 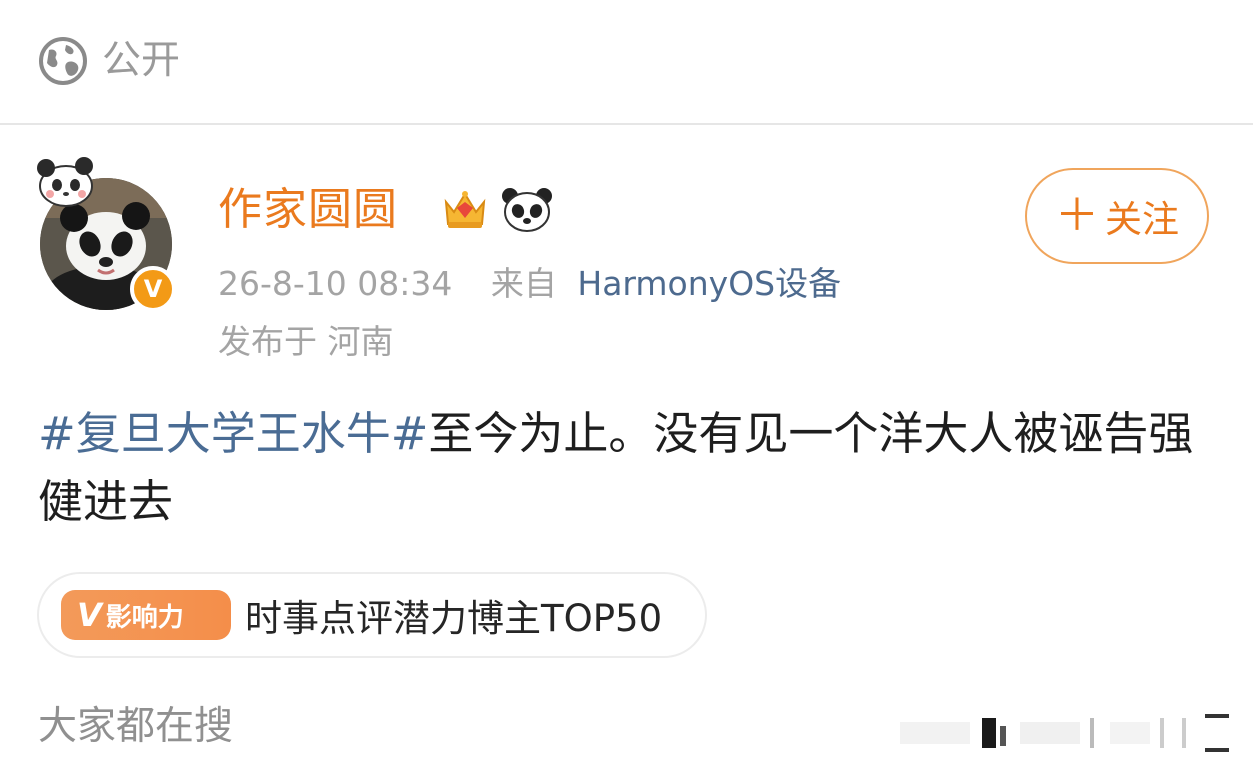 I want to click on plus-icon: ＋, so click(x=1077, y=215).